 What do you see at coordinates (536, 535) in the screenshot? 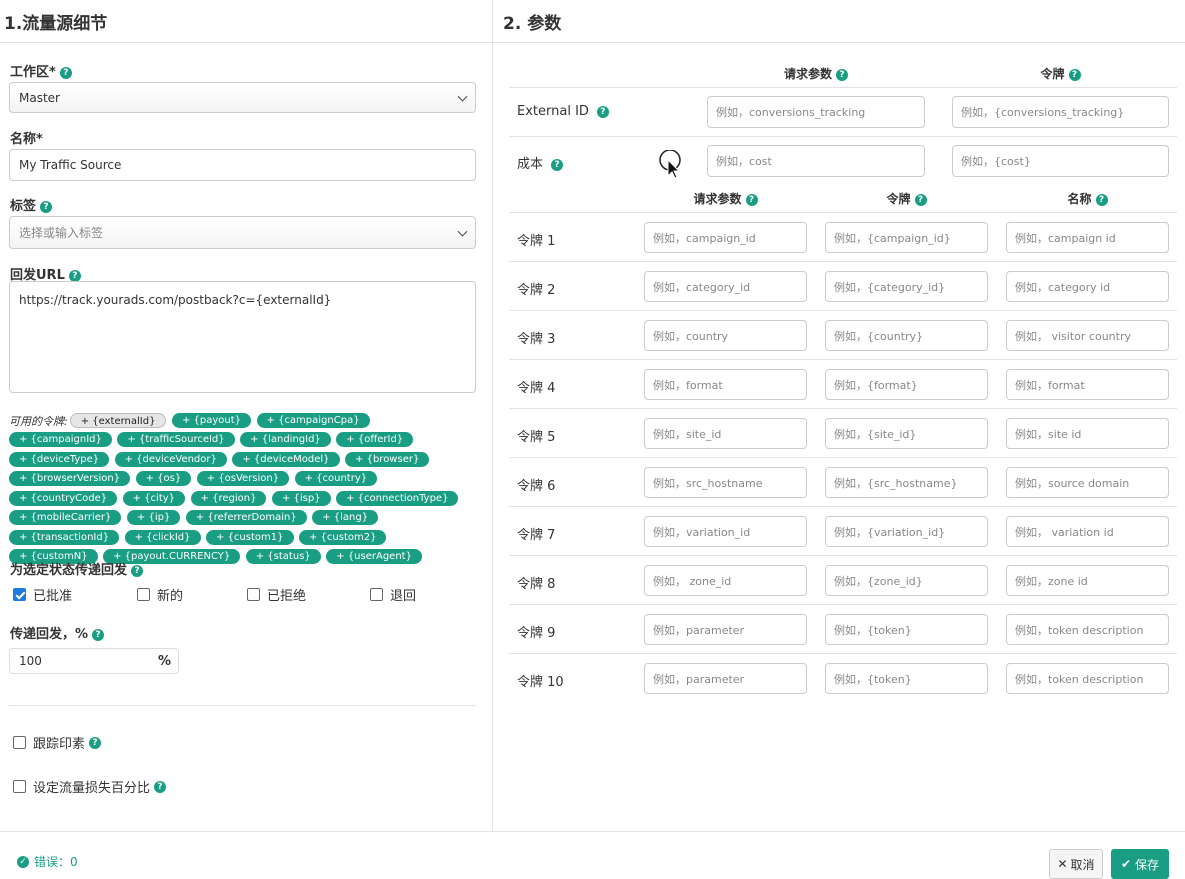
I see `token-row-label: 令牌 7` at bounding box center [536, 535].